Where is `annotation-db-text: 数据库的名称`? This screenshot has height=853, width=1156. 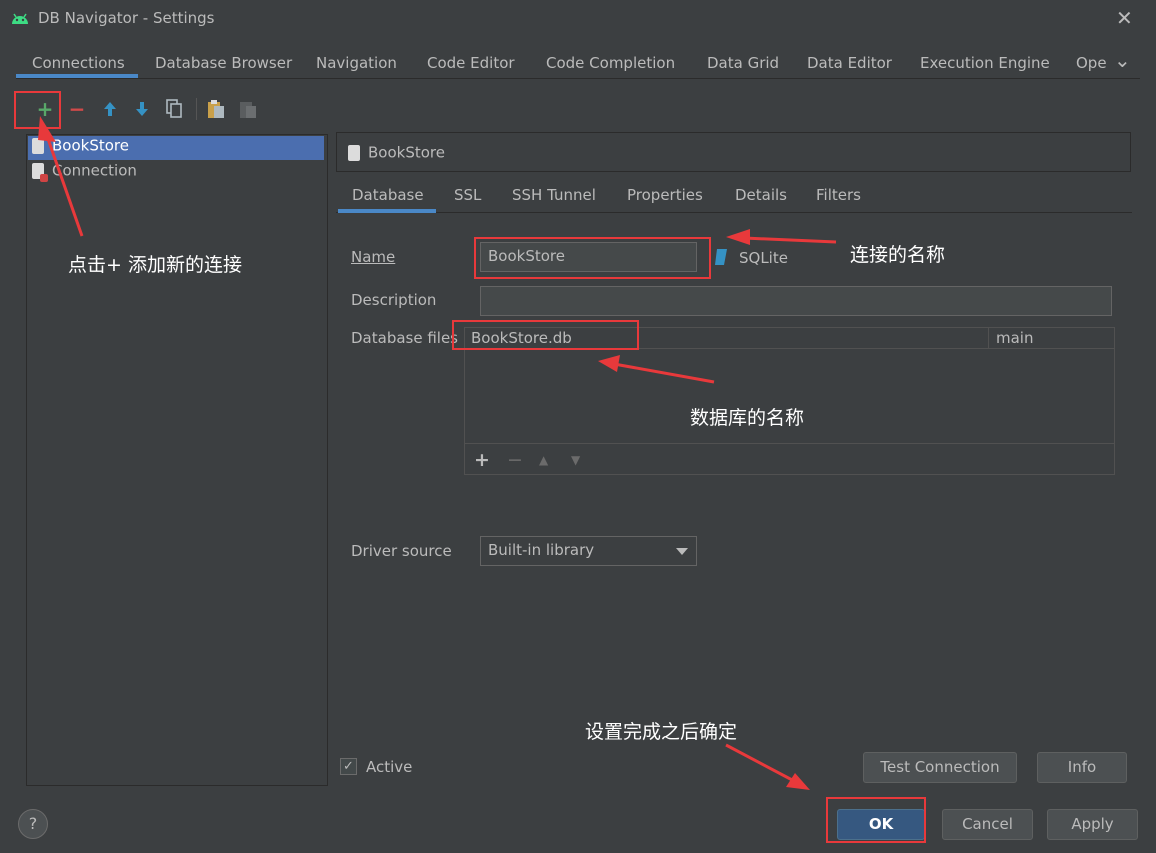 annotation-db-text: 数据库的名称 is located at coordinates (747, 418).